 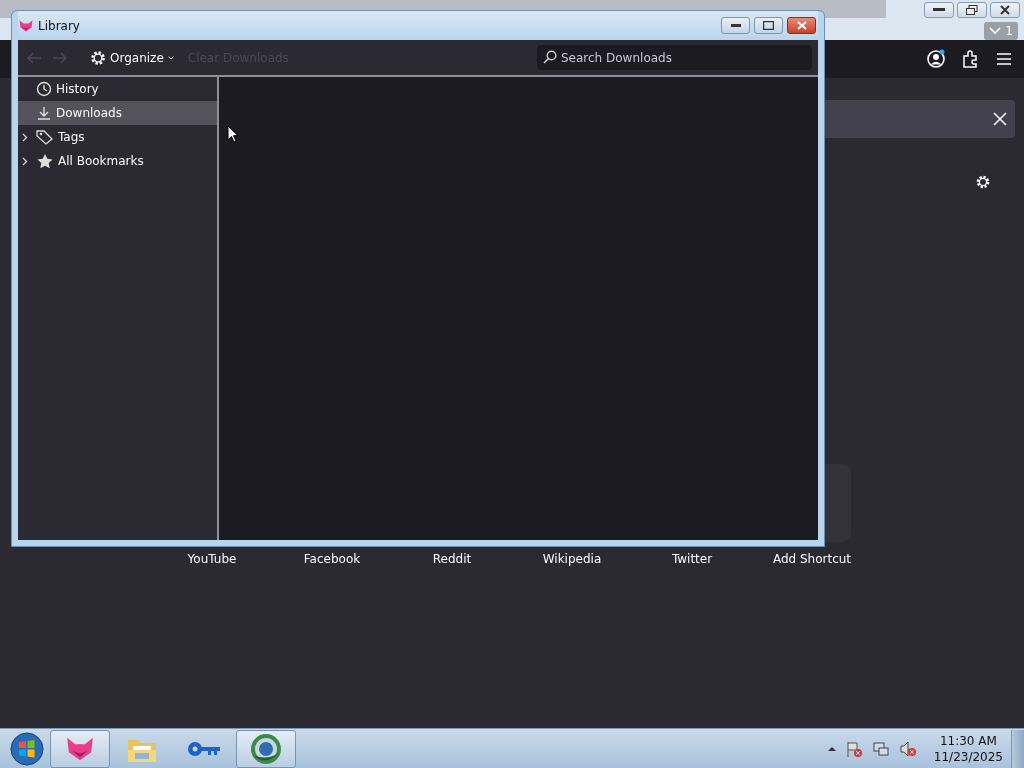 What do you see at coordinates (812, 559) in the screenshot?
I see `shortcut-label: Add Shortcut` at bounding box center [812, 559].